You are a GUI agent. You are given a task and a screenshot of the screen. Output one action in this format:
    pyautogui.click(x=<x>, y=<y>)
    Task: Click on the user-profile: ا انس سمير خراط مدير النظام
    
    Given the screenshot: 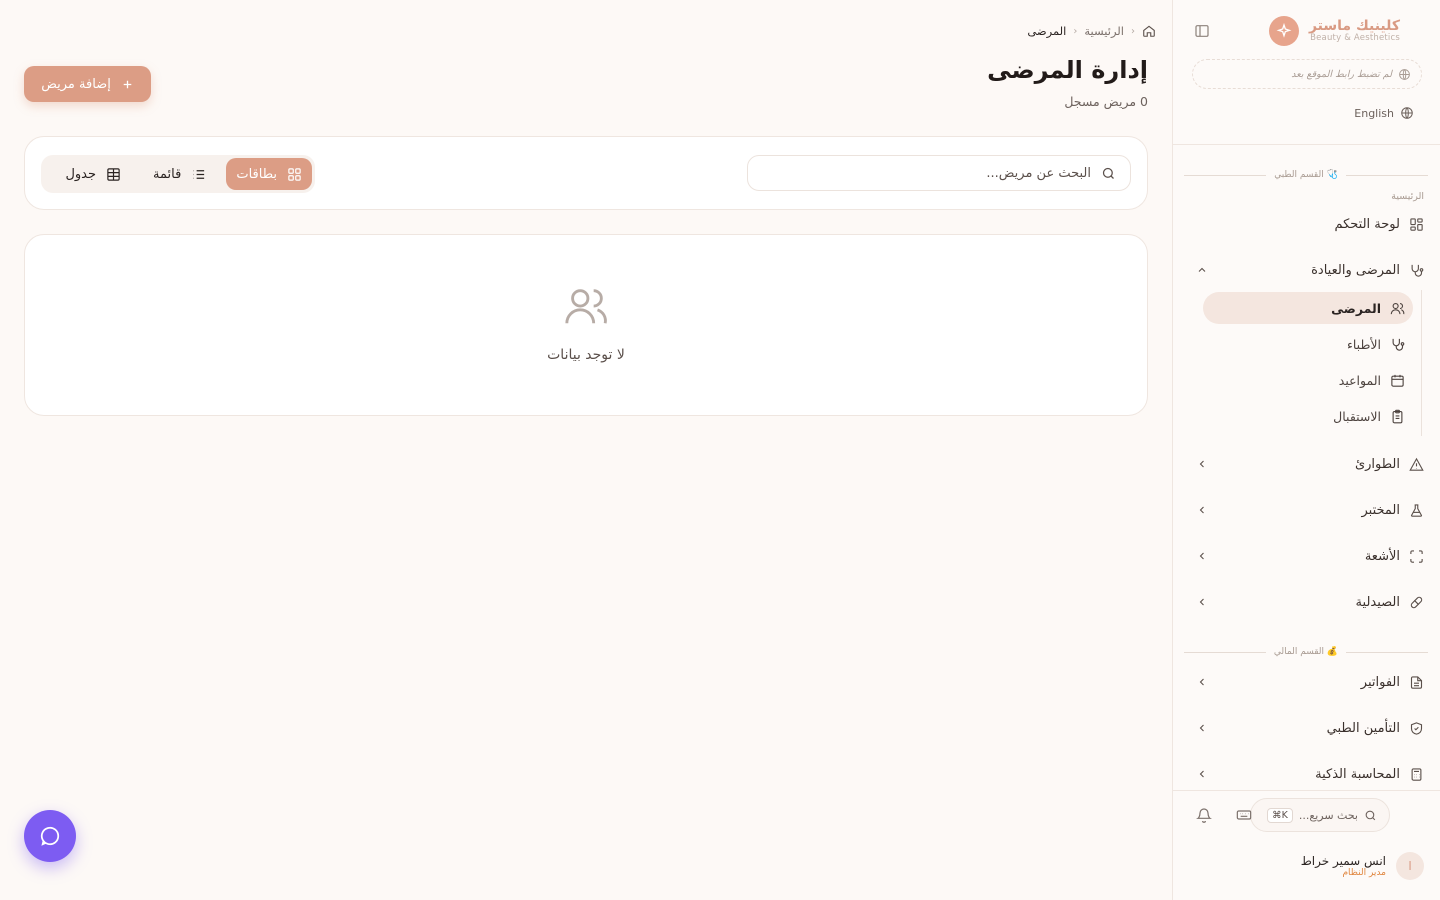 What is the action you would take?
    pyautogui.click(x=1362, y=866)
    